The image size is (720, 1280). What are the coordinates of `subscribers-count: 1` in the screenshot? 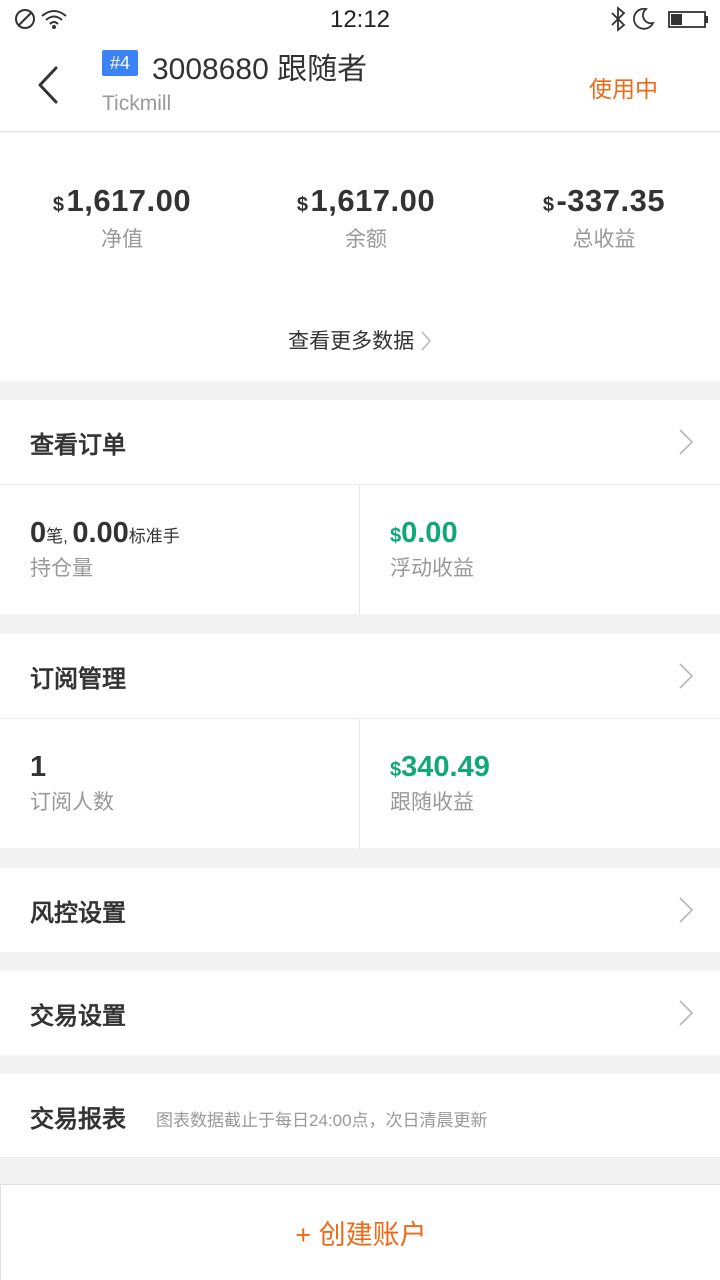 It's located at (38, 767).